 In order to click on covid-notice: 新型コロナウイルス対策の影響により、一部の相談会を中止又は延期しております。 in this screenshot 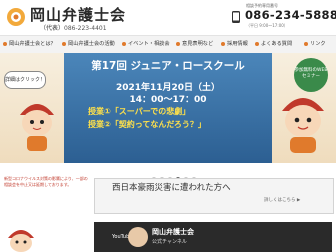, I will do `click(46, 182)`.